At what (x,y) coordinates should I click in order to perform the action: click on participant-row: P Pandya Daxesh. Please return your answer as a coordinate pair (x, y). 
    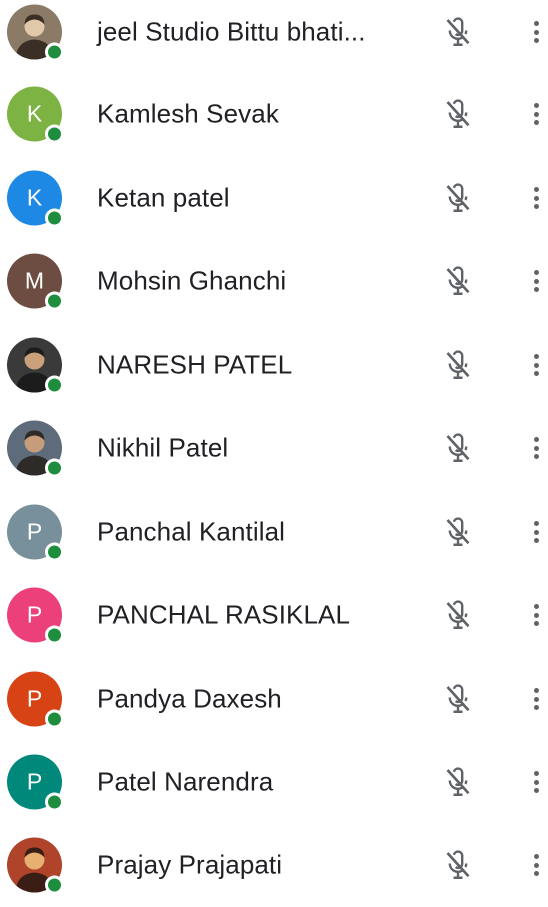
    Looking at the image, I should click on (274, 699).